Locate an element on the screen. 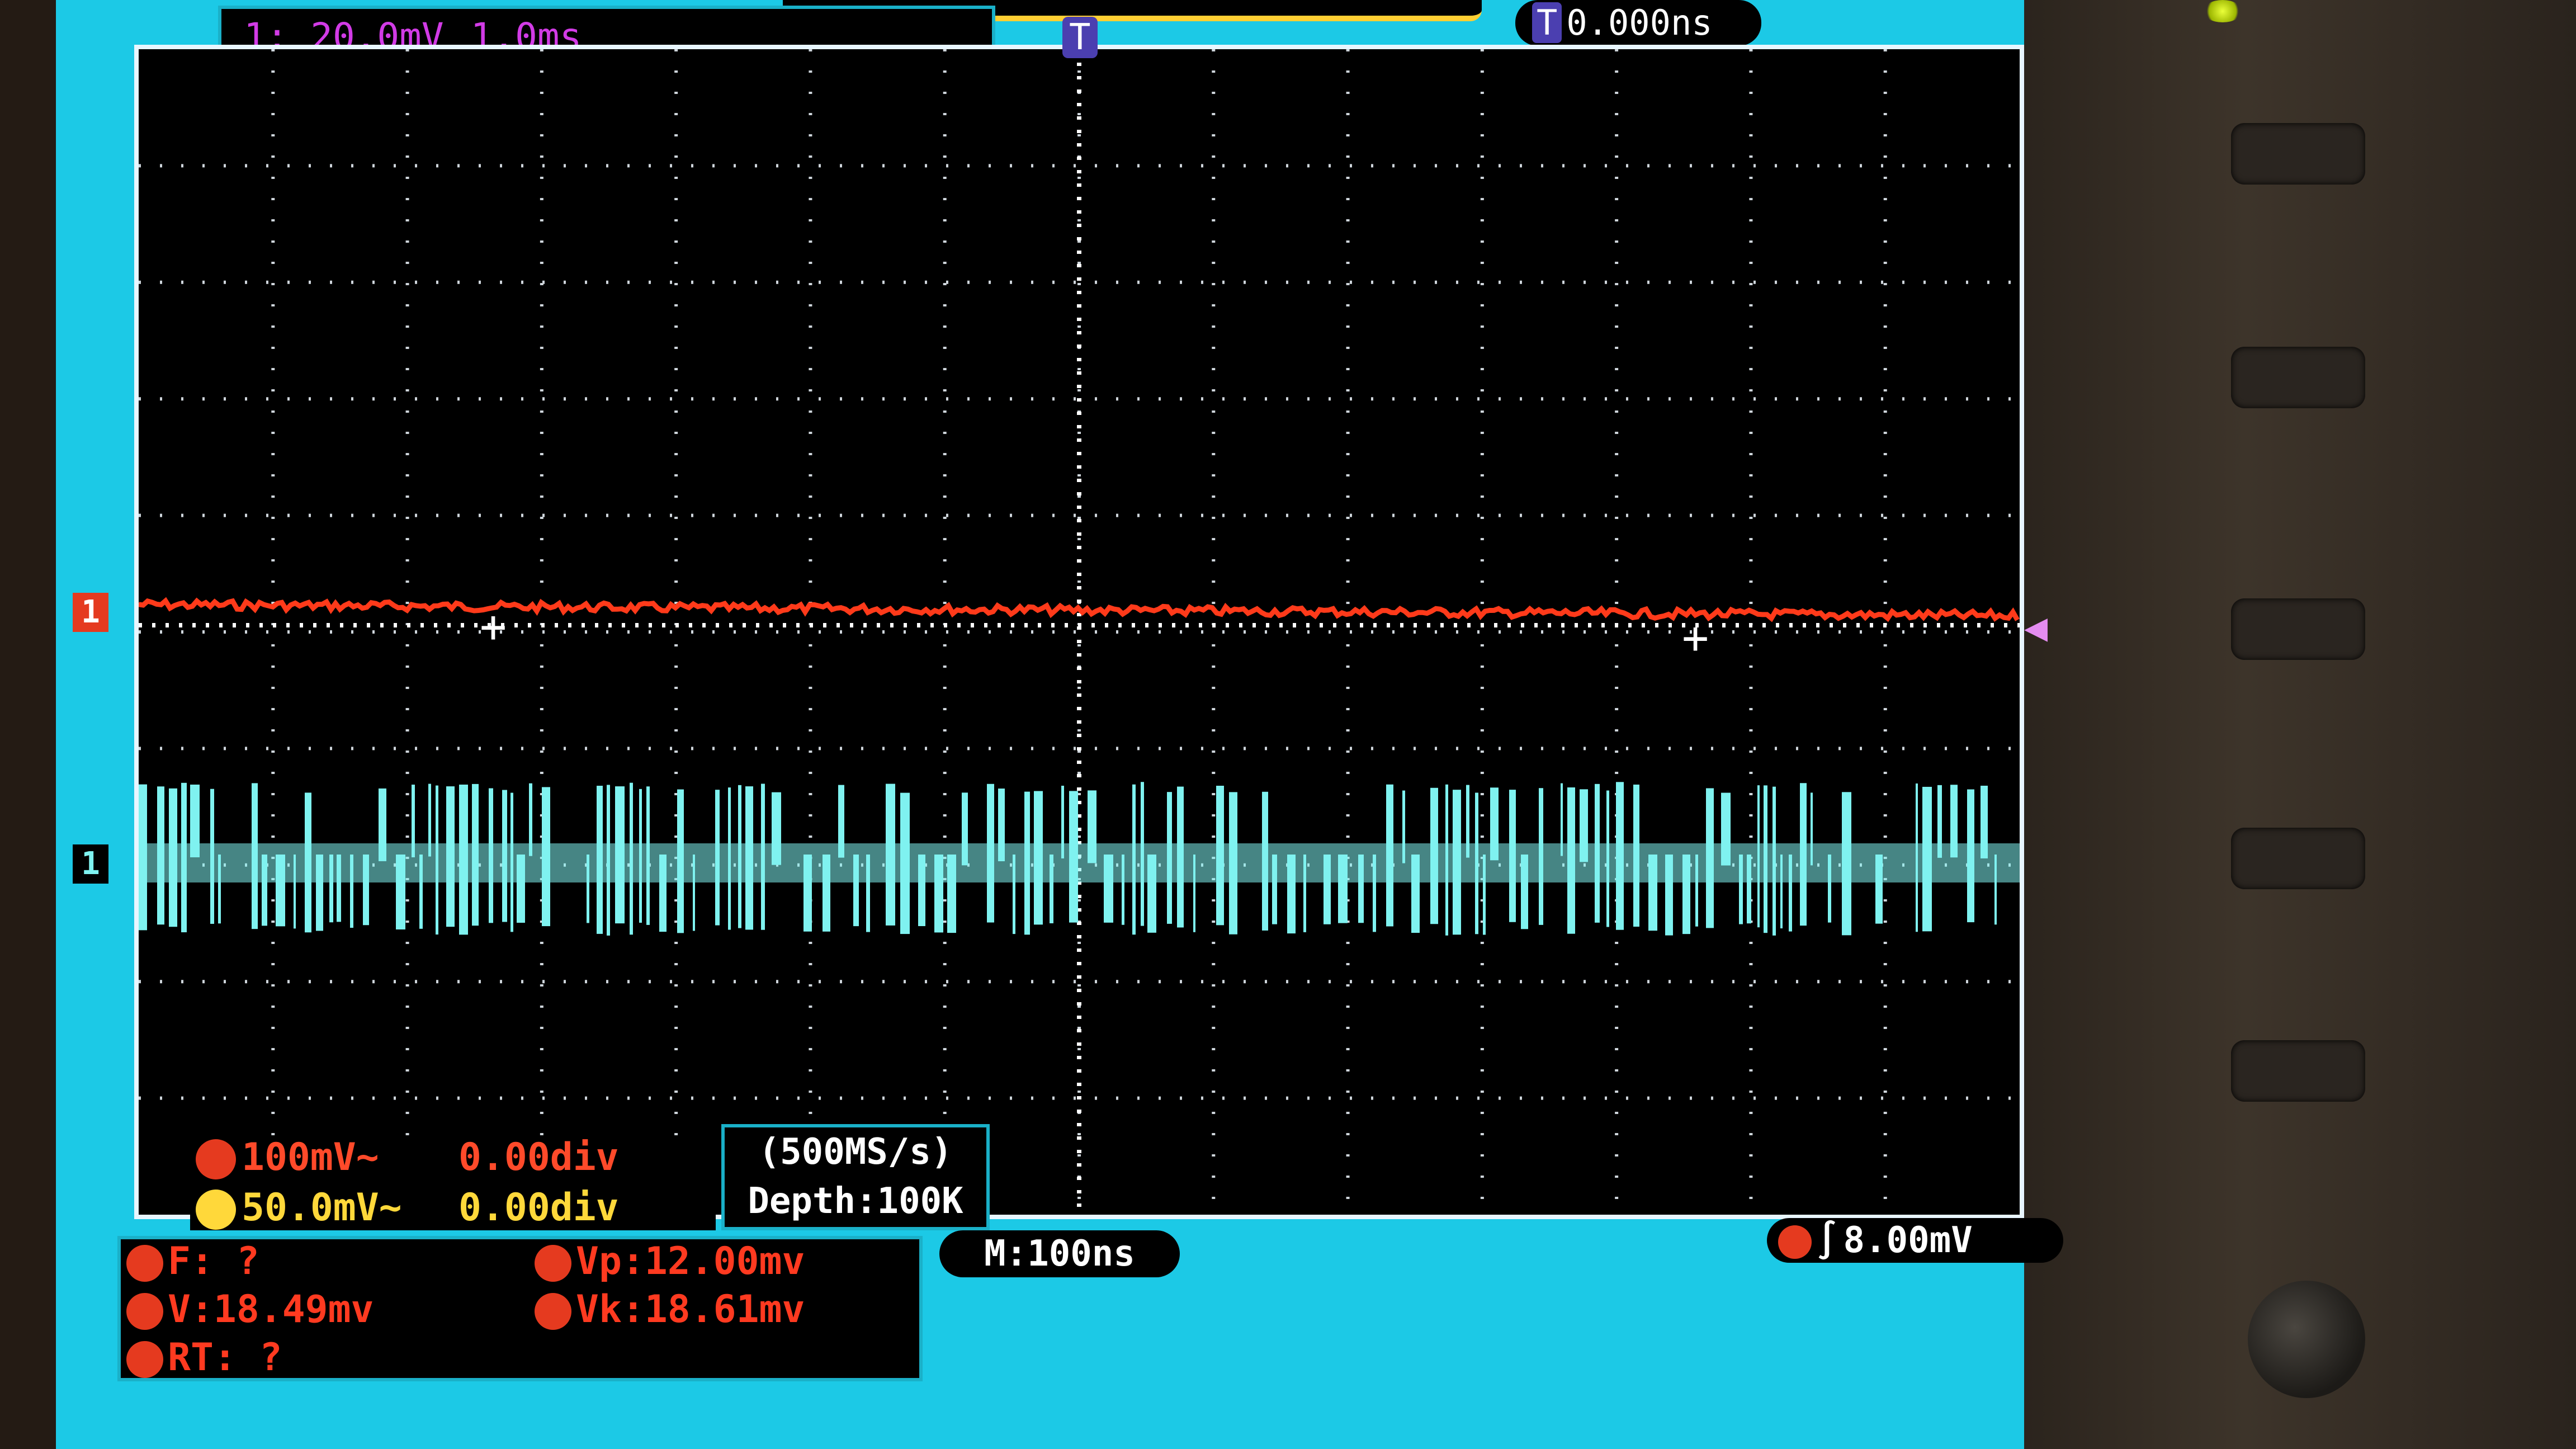  ch1-offset: 0.00div is located at coordinates (539, 1157).